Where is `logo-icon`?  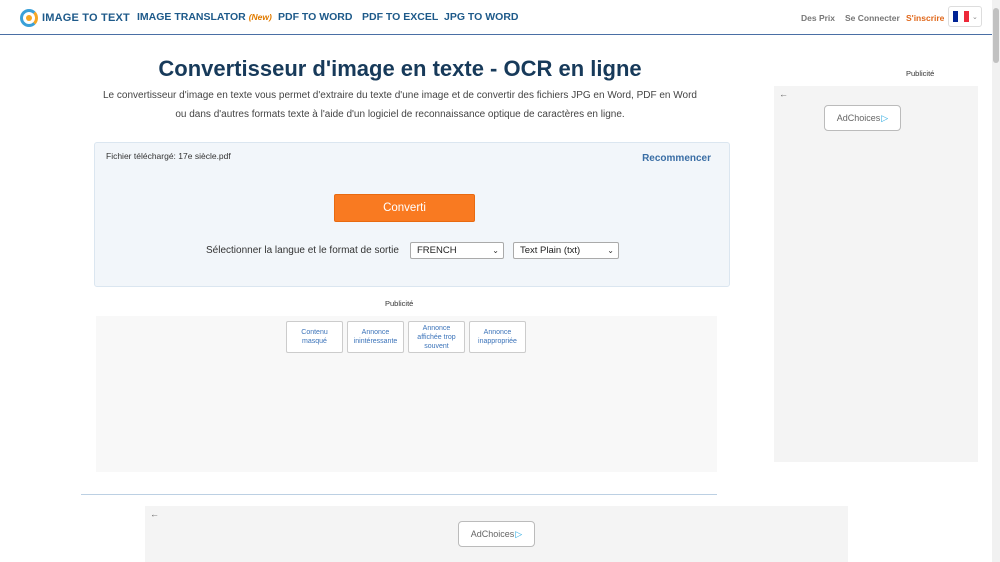 logo-icon is located at coordinates (29, 18).